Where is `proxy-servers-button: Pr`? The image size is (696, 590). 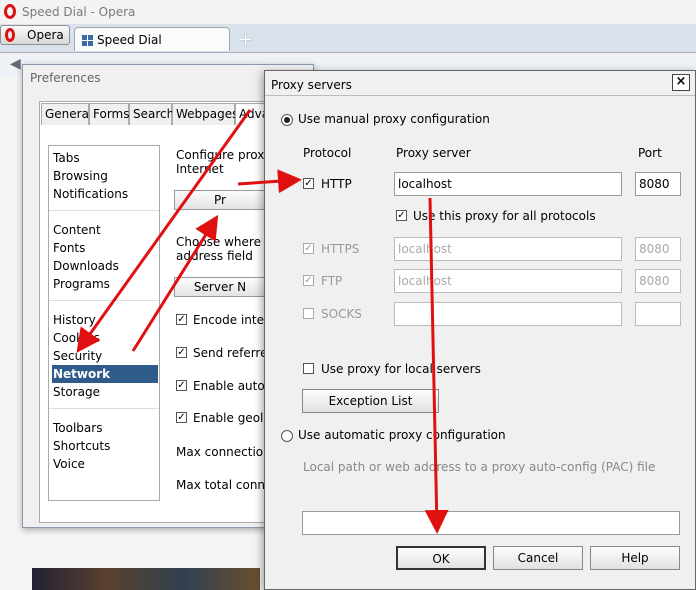
proxy-servers-button: Pr is located at coordinates (220, 200).